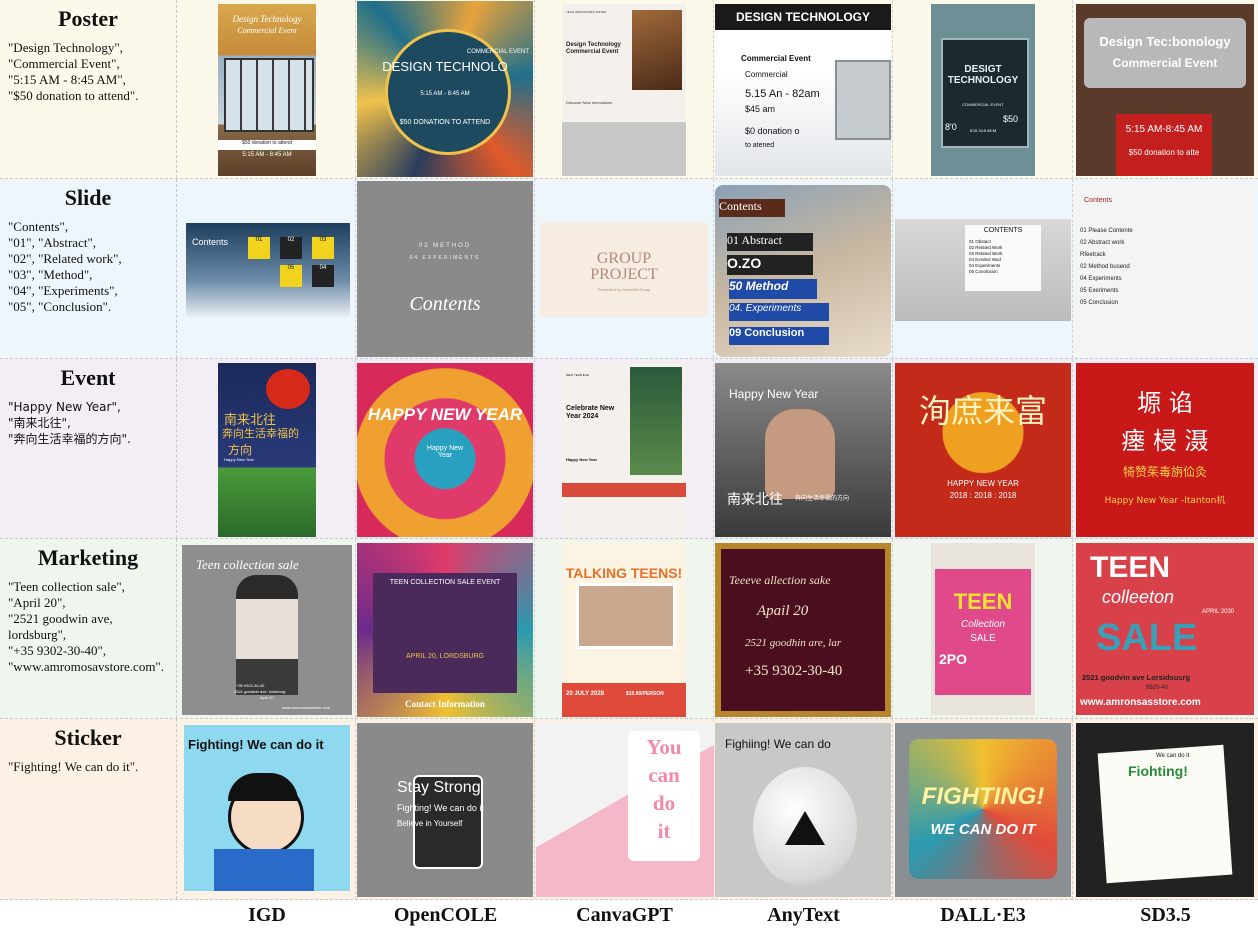 The width and height of the screenshot is (1258, 932). I want to click on sticker-l2: Fiohting!, so click(1158, 771).